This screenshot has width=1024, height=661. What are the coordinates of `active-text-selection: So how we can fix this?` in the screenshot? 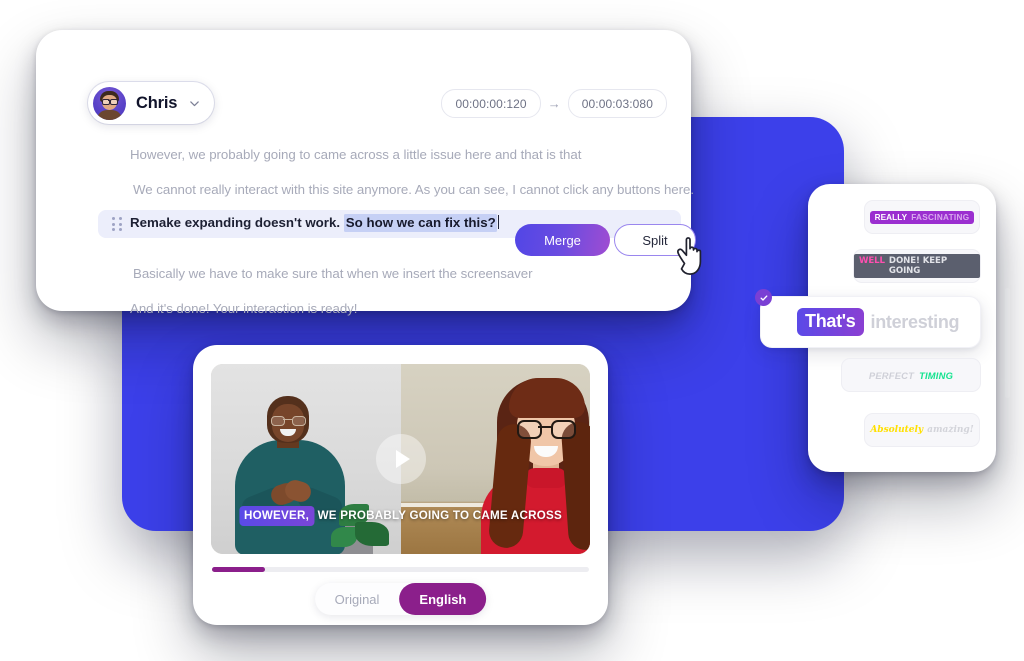 It's located at (420, 223).